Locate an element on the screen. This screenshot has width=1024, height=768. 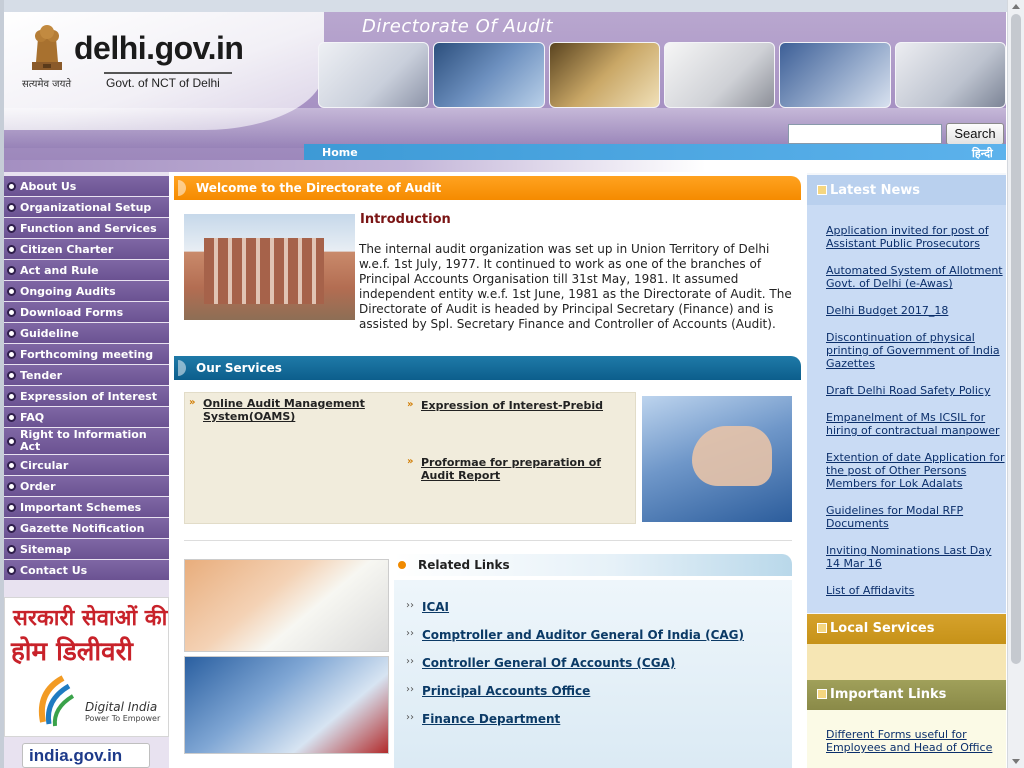
sidebar-item-citizen-charter: Citizen Charter is located at coordinates (86, 249).